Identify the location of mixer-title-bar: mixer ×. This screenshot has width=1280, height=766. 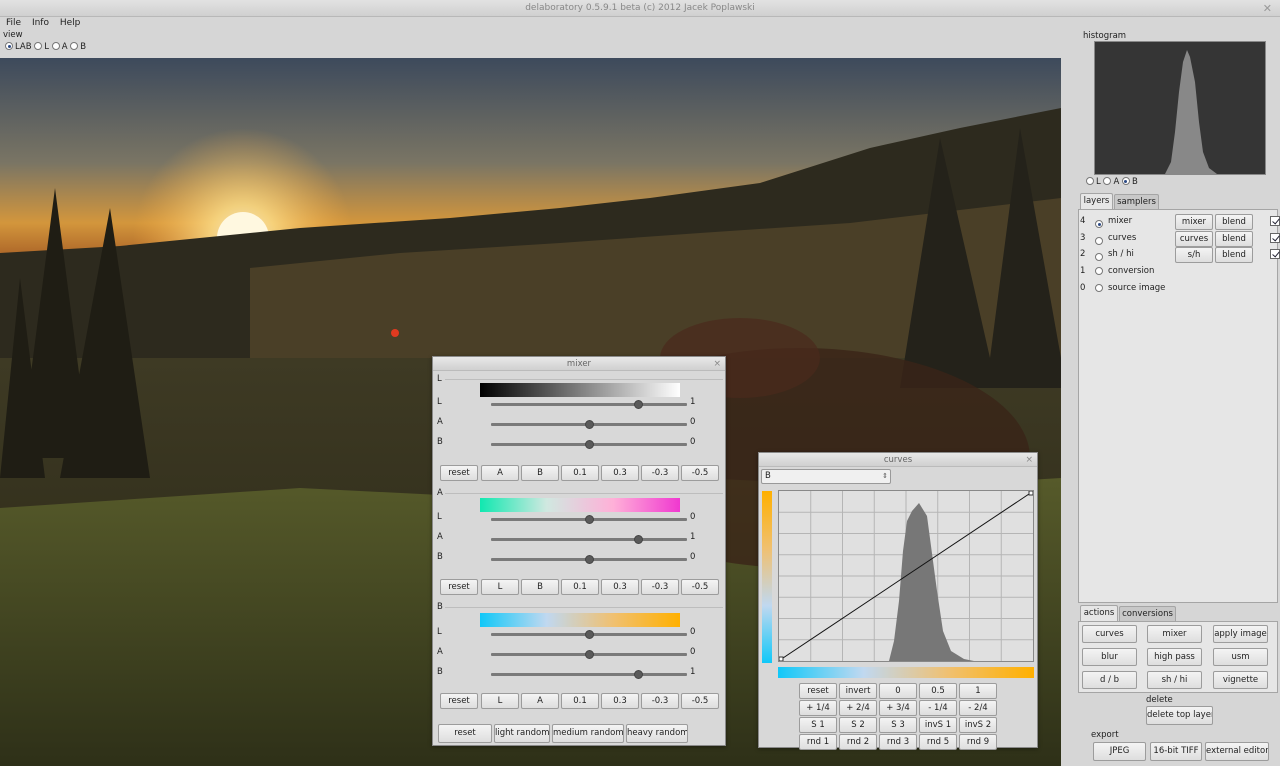
(579, 364).